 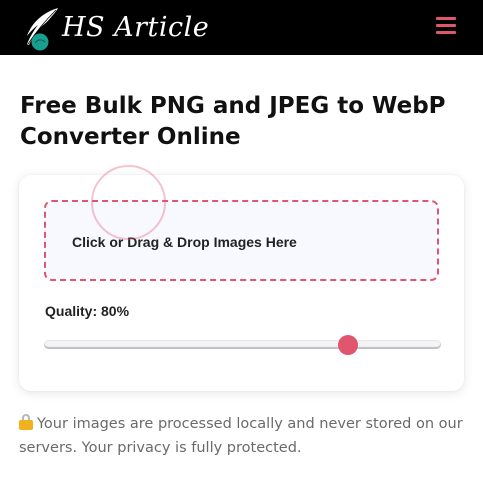 I want to click on site-logo: HS Article, so click(x=113, y=28).